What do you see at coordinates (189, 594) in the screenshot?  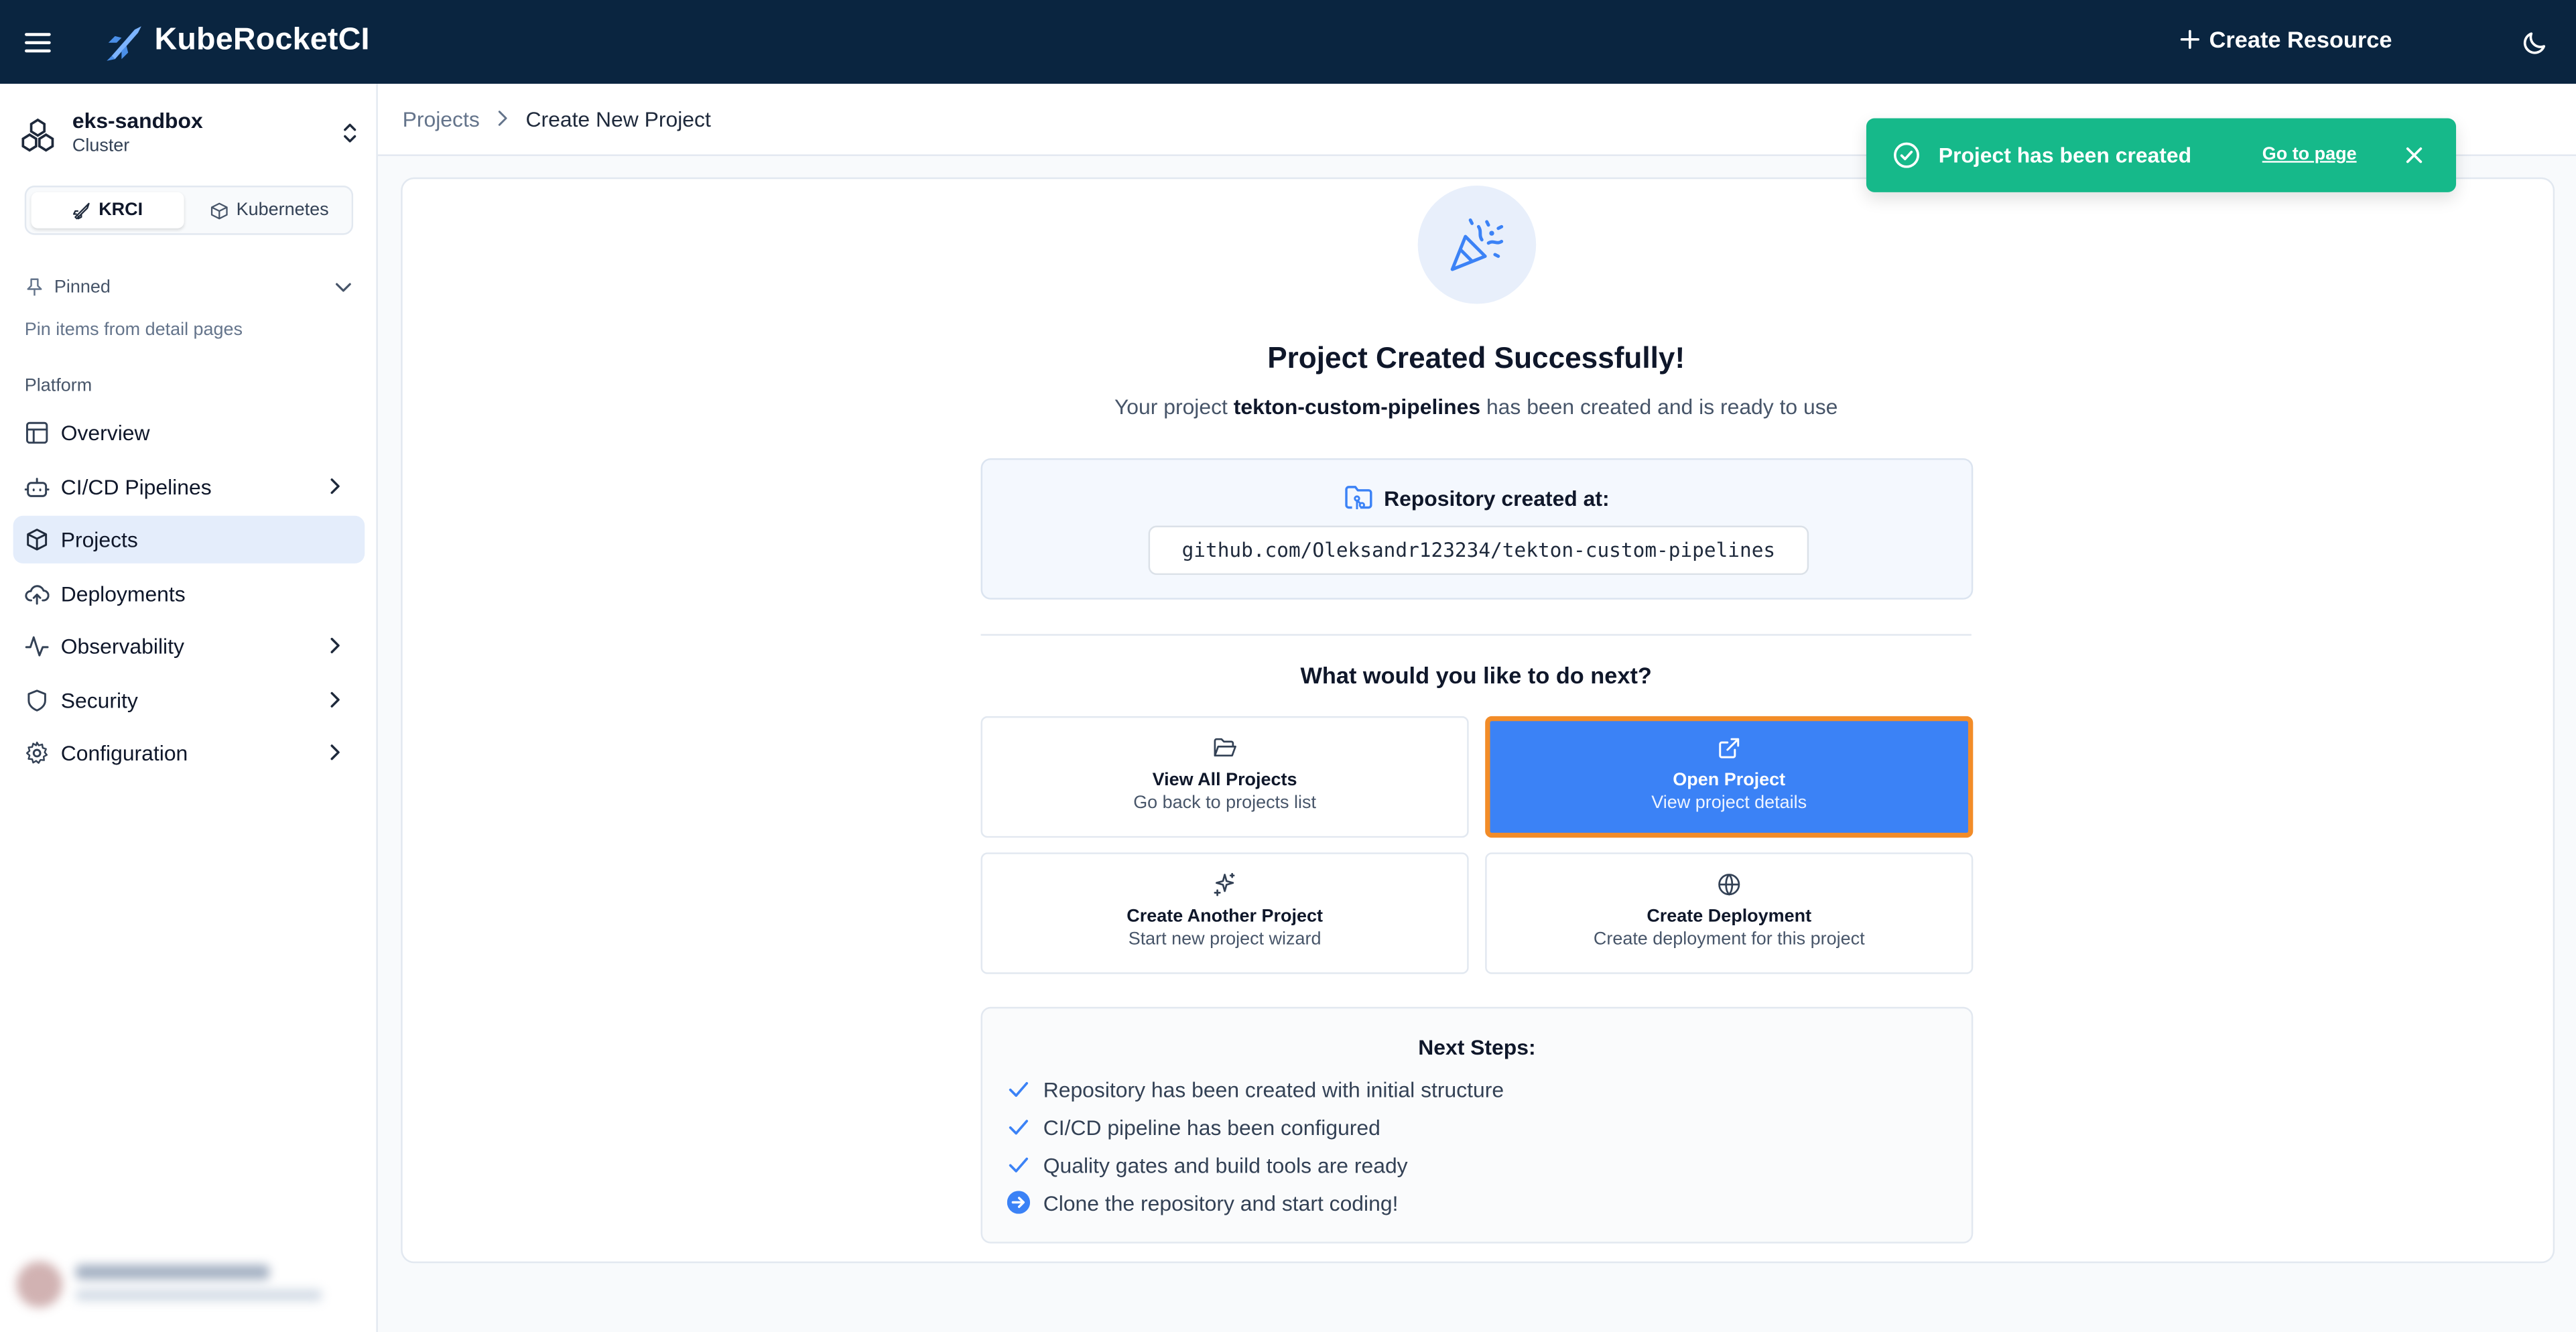 I see `sidebar-item-deployments: Deployments` at bounding box center [189, 594].